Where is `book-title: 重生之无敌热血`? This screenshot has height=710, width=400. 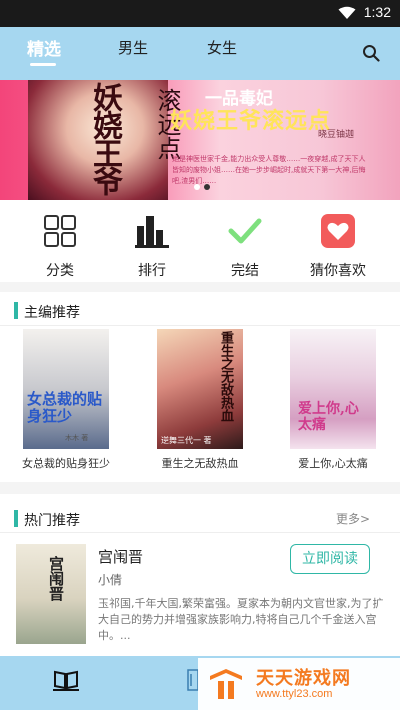 book-title: 重生之无敌热血 is located at coordinates (200, 463).